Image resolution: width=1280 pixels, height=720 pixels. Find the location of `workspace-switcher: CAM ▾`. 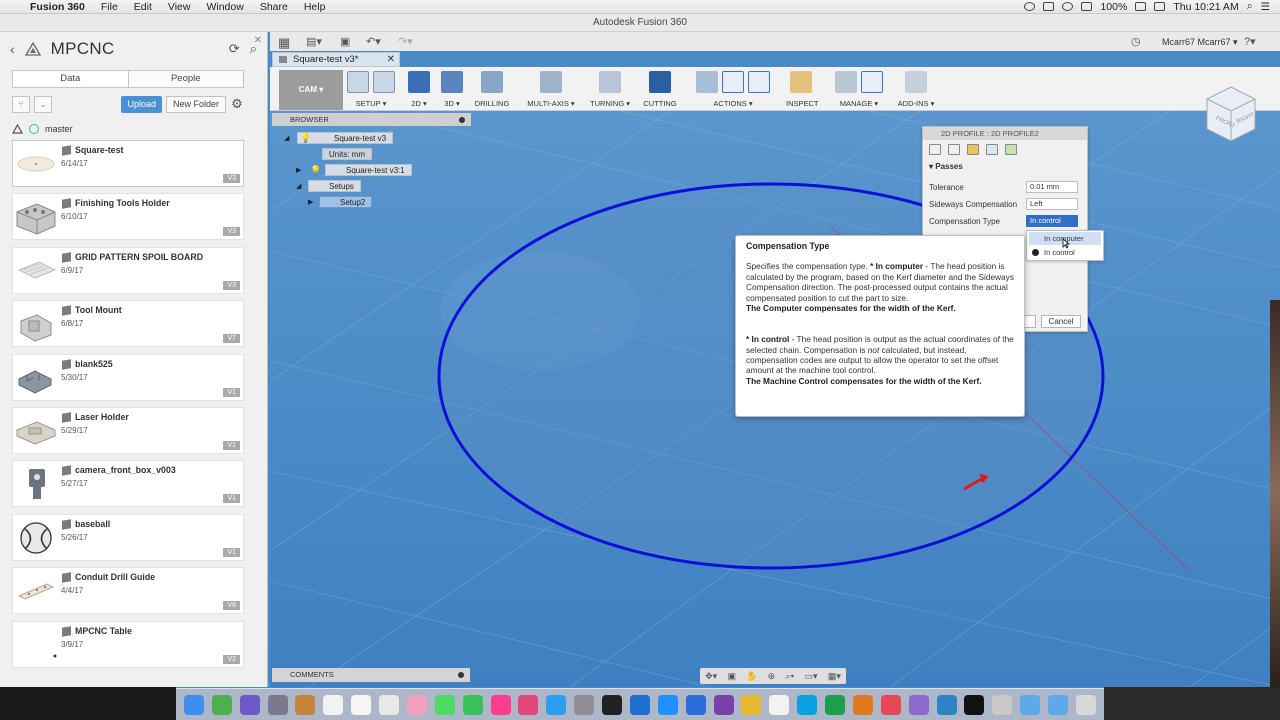

workspace-switcher: CAM ▾ is located at coordinates (311, 90).